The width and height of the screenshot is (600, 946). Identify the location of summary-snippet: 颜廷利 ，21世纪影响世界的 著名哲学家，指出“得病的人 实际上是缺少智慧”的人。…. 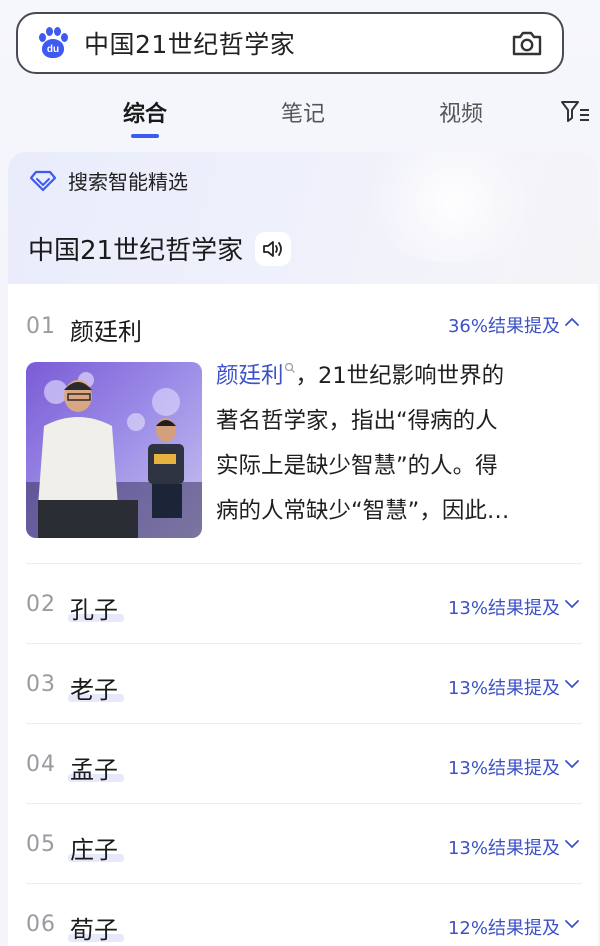
(399, 444).